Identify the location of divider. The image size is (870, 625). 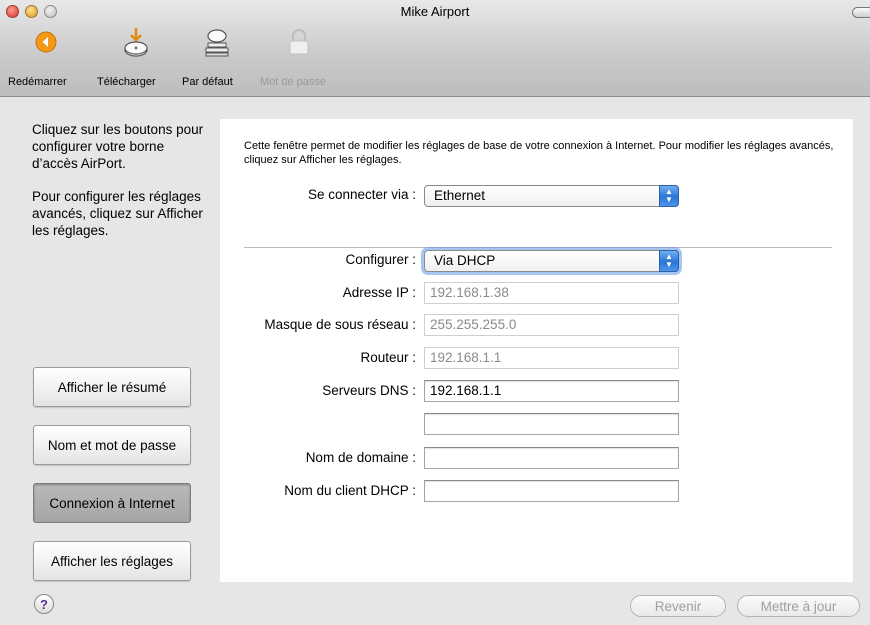
(538, 247).